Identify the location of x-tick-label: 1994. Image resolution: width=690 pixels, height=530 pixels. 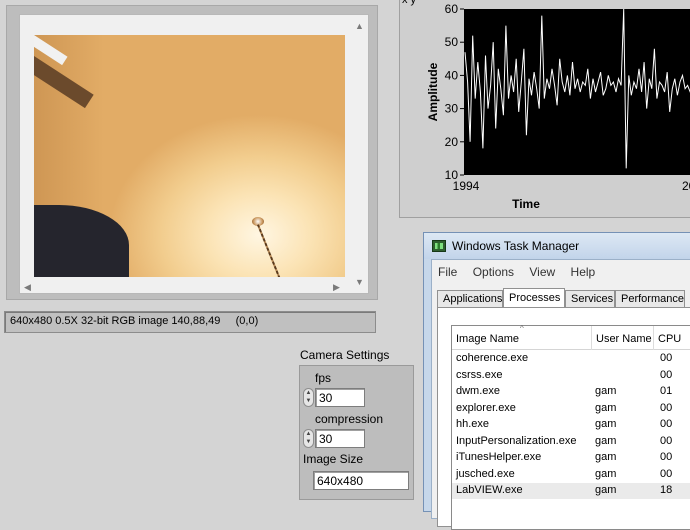
(466, 186).